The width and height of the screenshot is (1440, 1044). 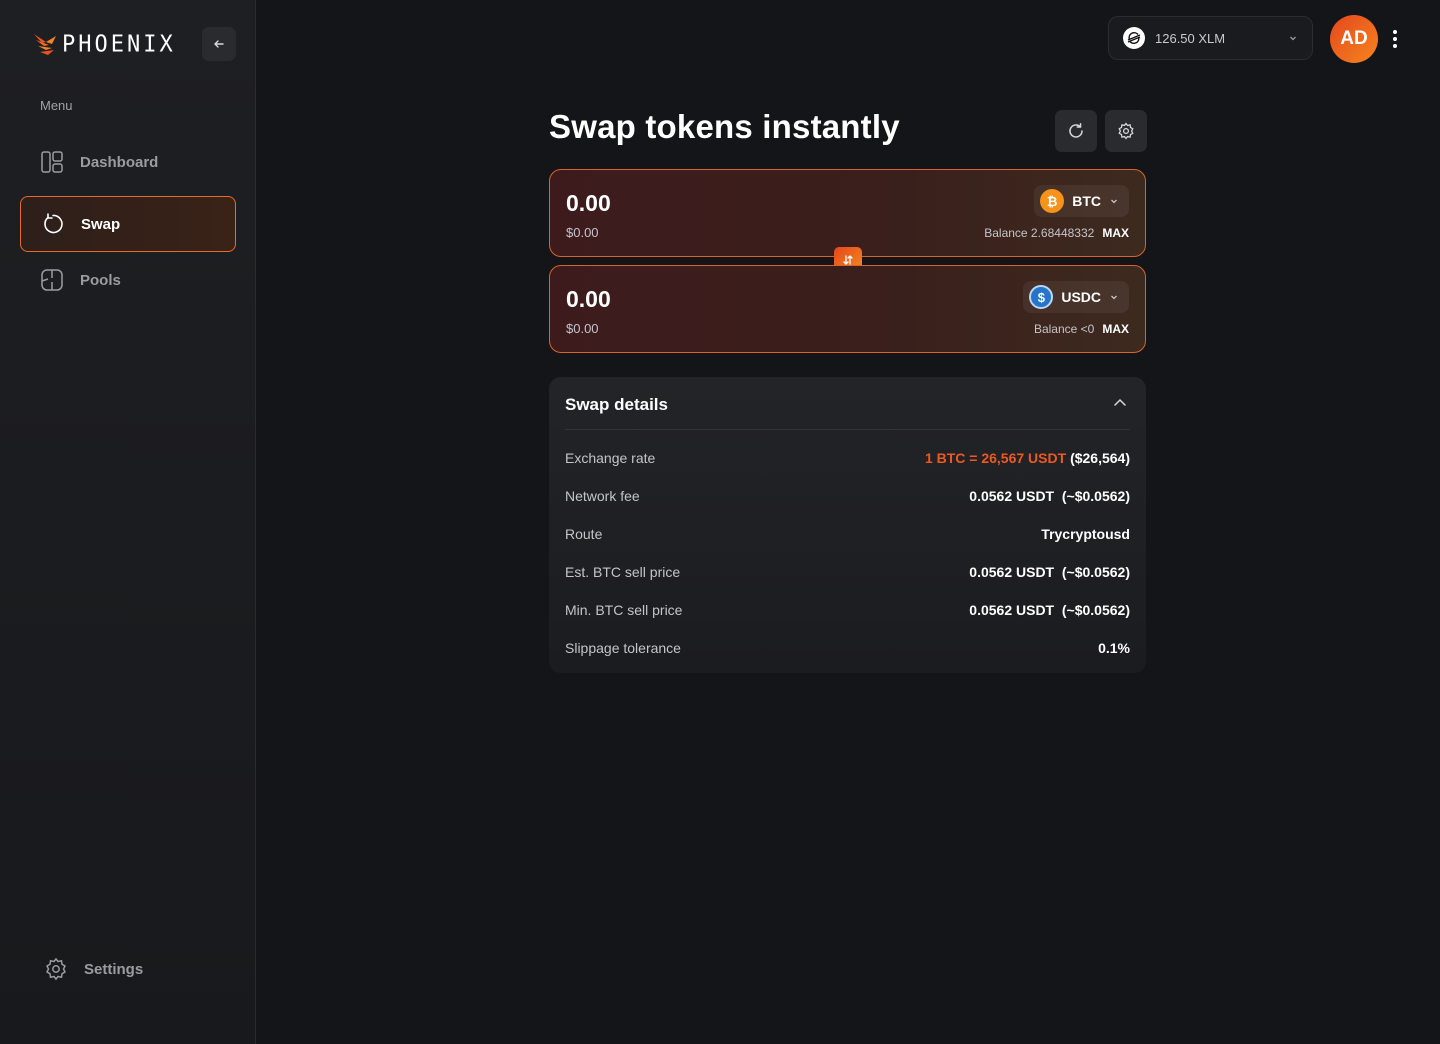 I want to click on page-title: Swap tokens instantly, so click(x=724, y=126).